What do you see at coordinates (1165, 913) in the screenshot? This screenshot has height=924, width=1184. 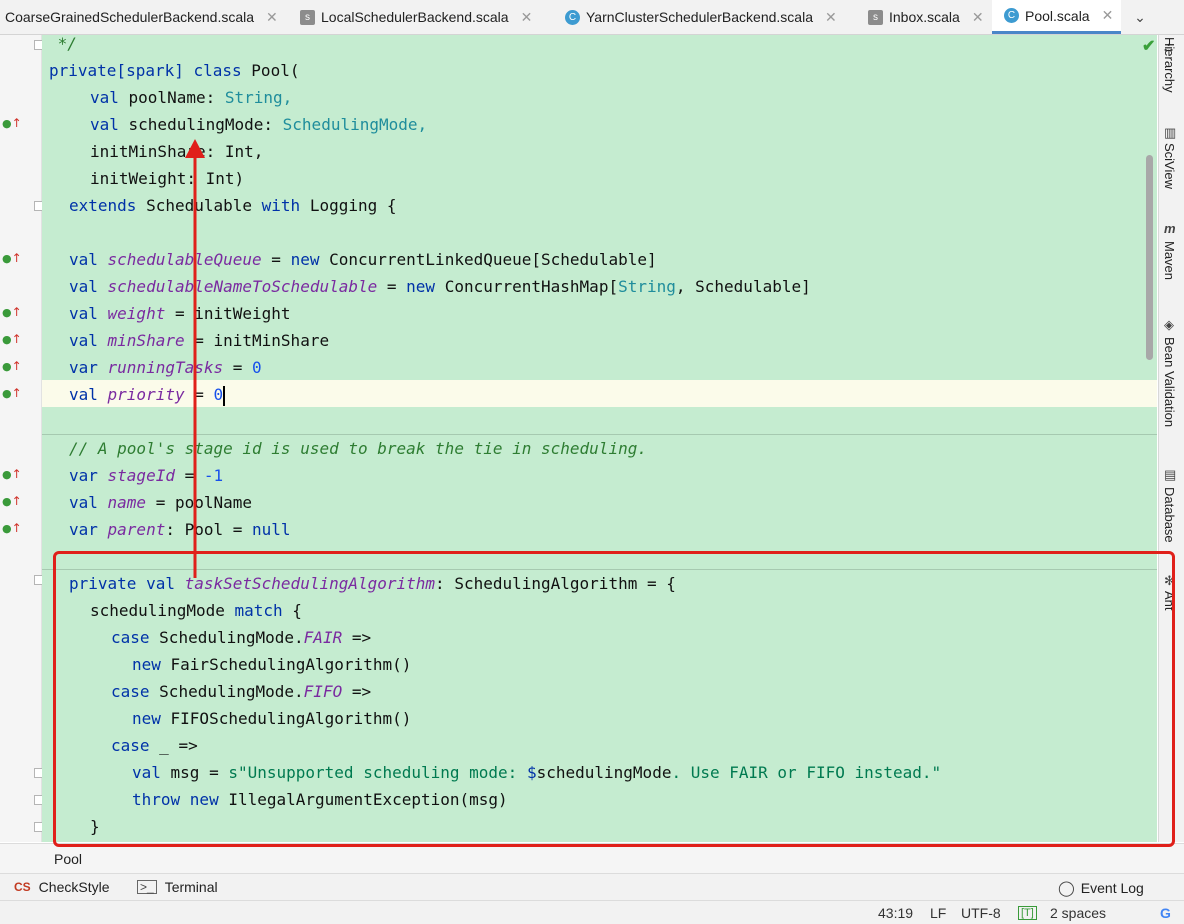 I see `google-icon: G` at bounding box center [1165, 913].